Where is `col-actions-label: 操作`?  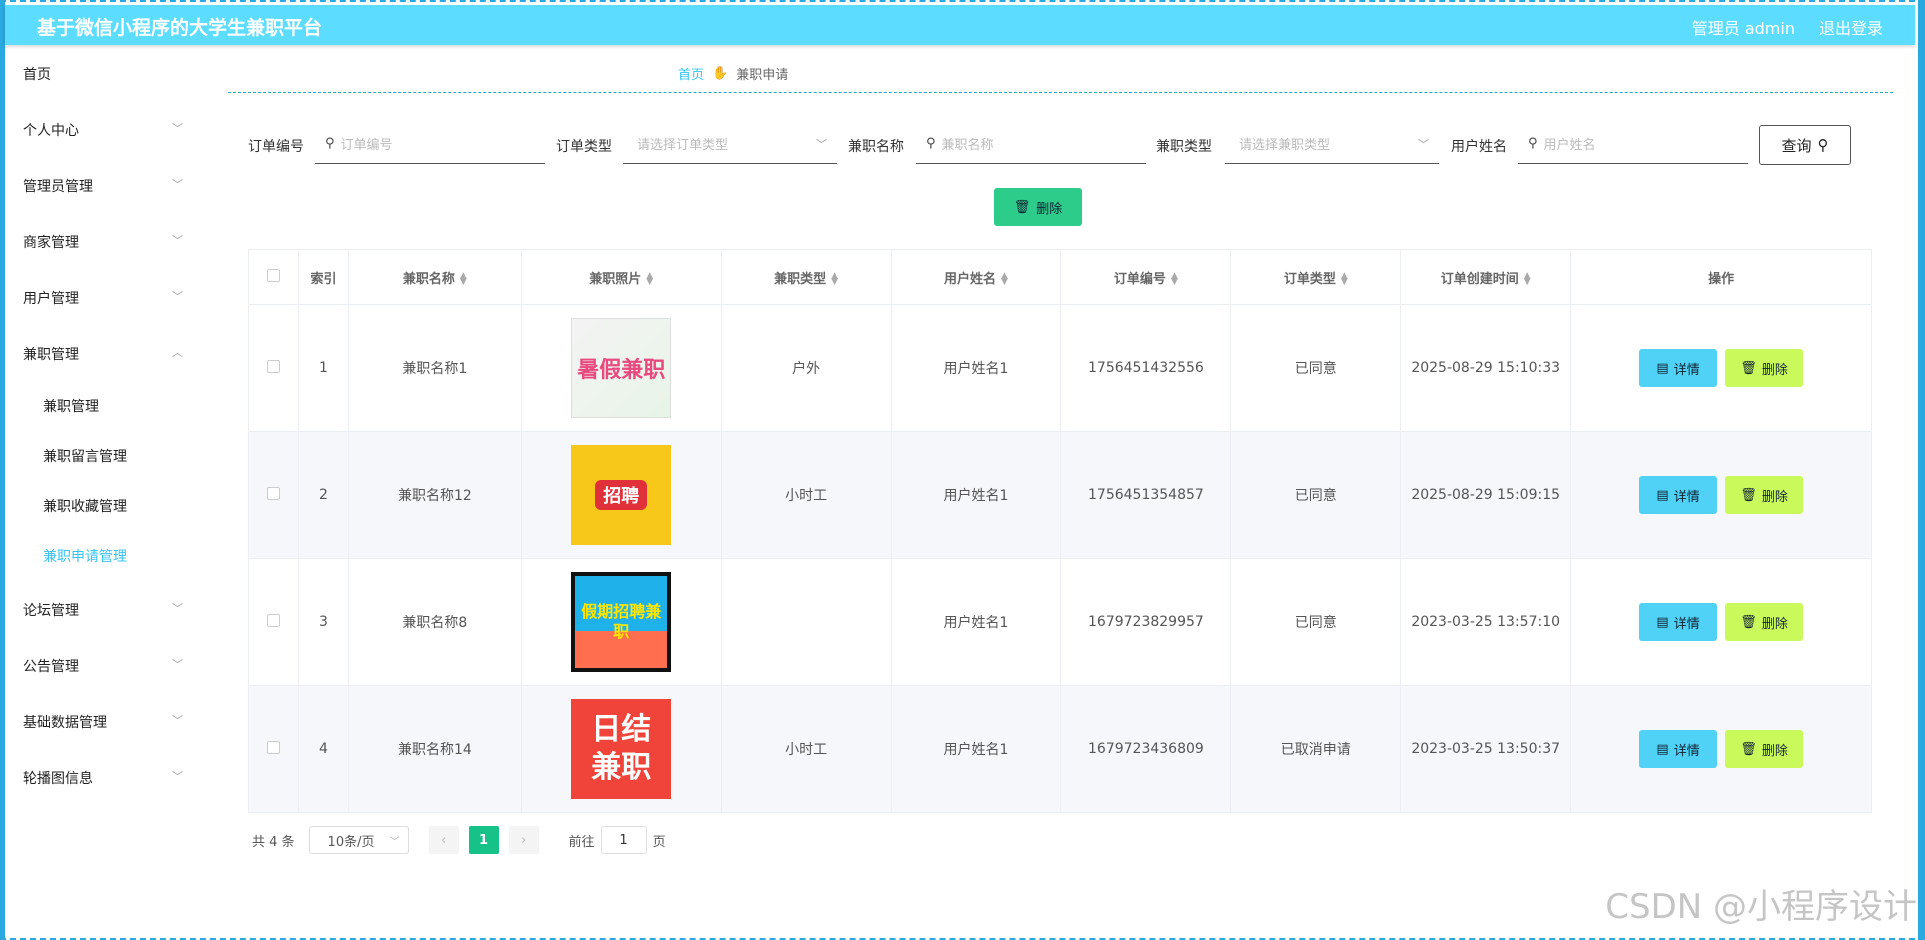 col-actions-label: 操作 is located at coordinates (1721, 279).